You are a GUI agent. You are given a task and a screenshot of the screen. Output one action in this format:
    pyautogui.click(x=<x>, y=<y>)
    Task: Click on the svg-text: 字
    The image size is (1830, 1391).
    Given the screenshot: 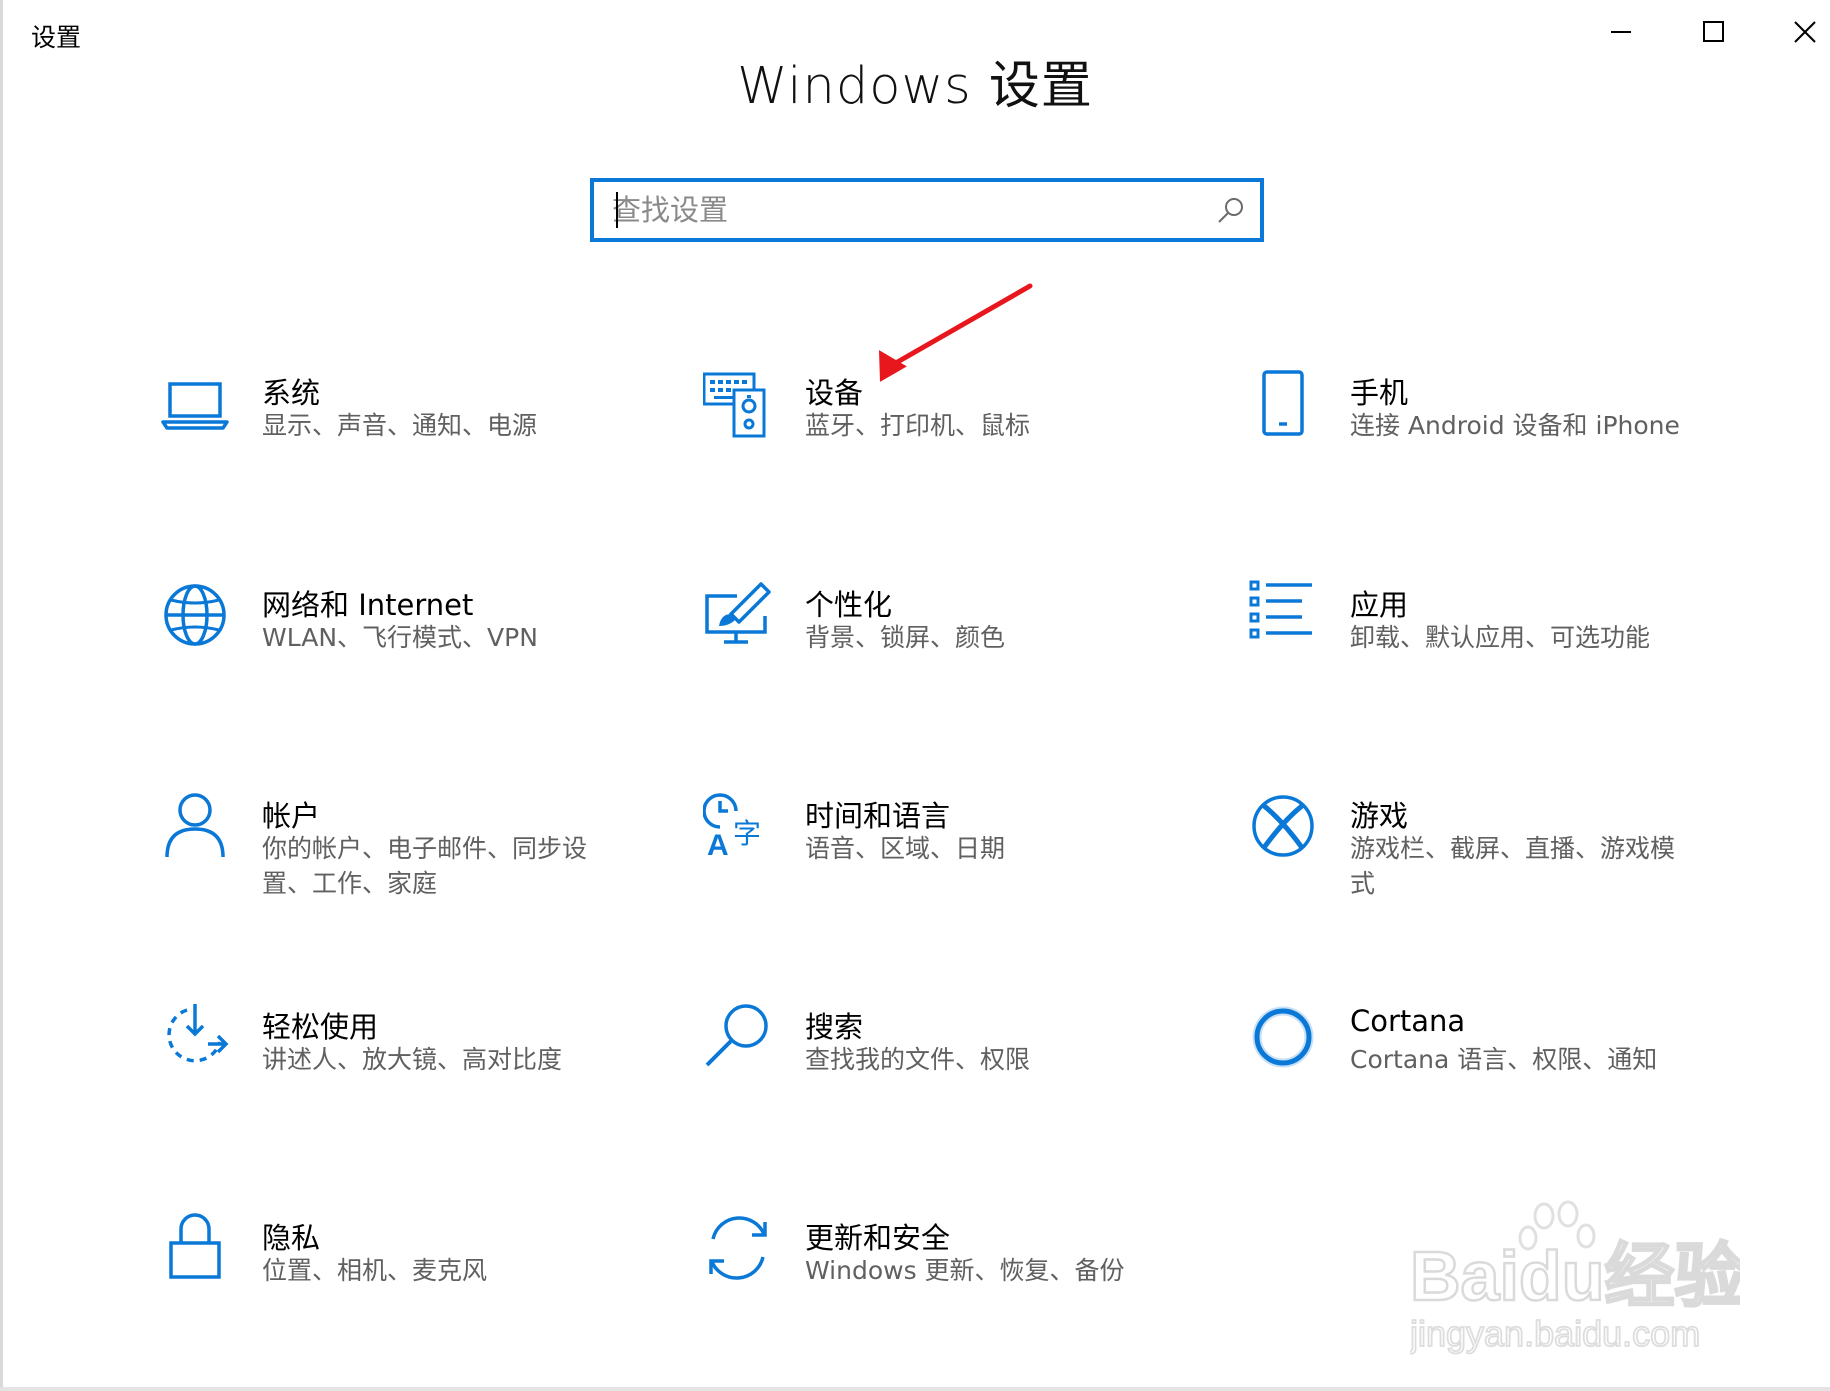 What is the action you would take?
    pyautogui.click(x=747, y=833)
    